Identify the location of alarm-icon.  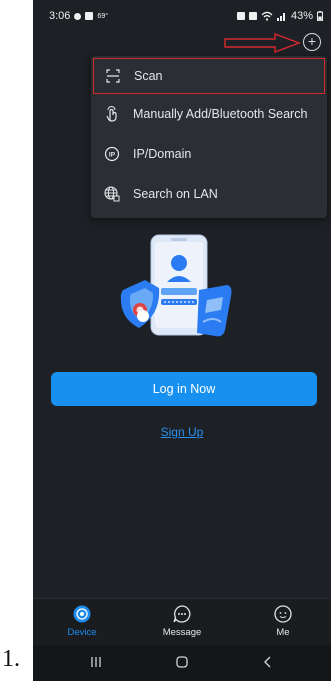
(240, 16).